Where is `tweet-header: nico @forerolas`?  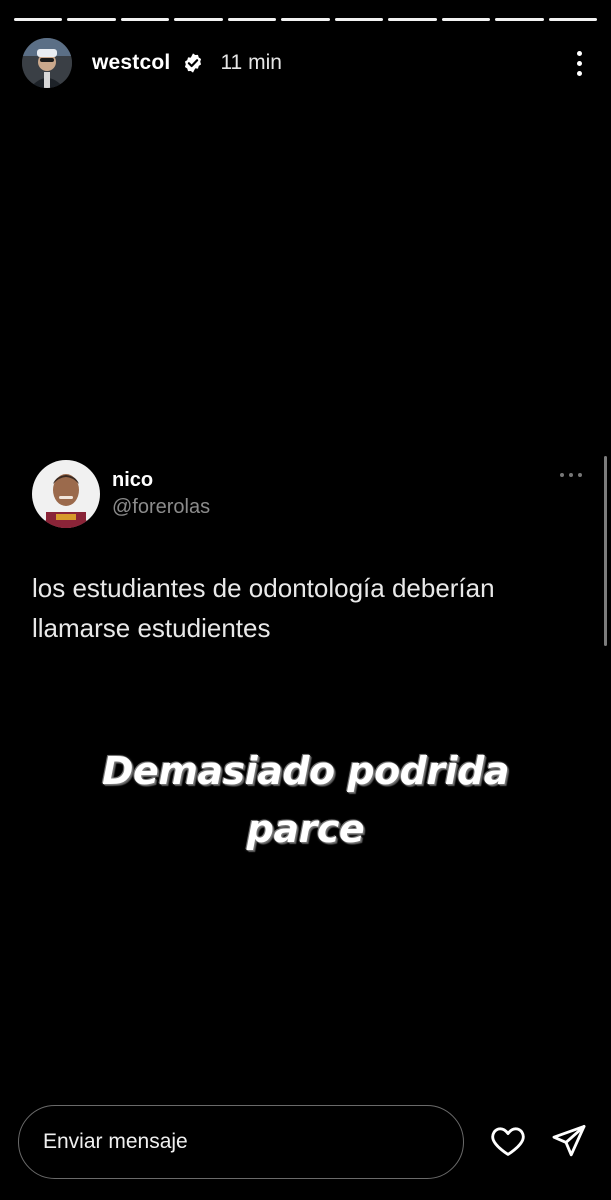 tweet-header: nico @forerolas is located at coordinates (312, 494).